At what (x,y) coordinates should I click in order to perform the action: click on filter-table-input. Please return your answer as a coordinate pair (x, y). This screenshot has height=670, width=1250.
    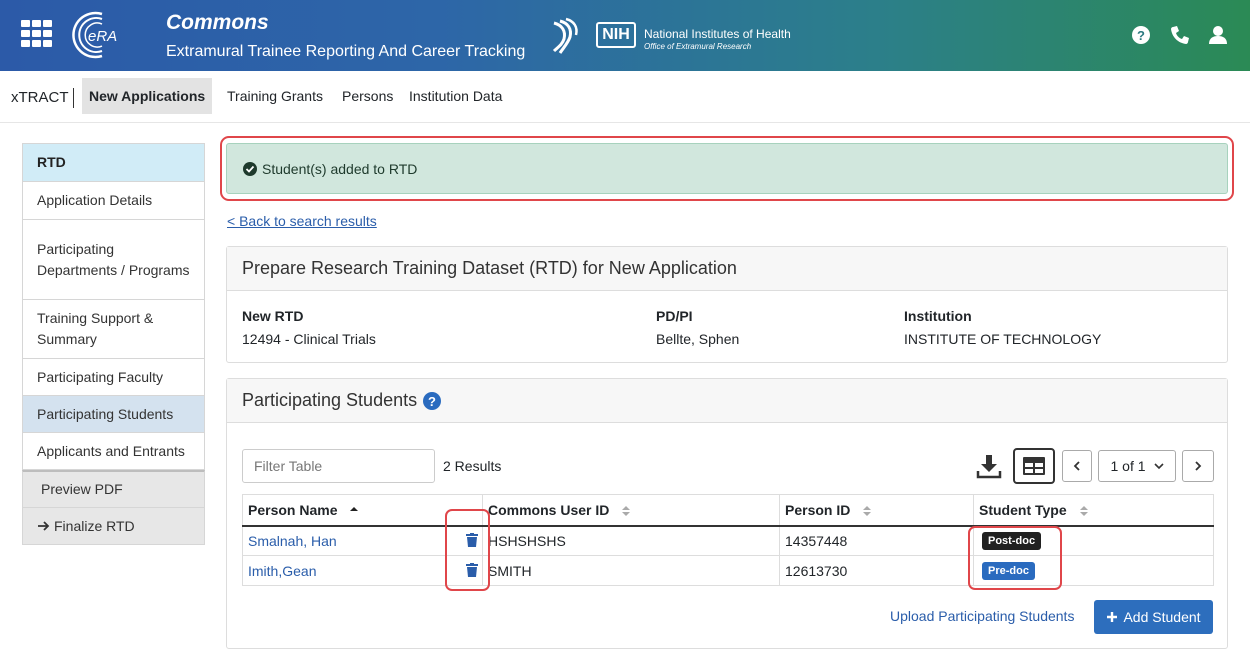
    Looking at the image, I should click on (338, 466).